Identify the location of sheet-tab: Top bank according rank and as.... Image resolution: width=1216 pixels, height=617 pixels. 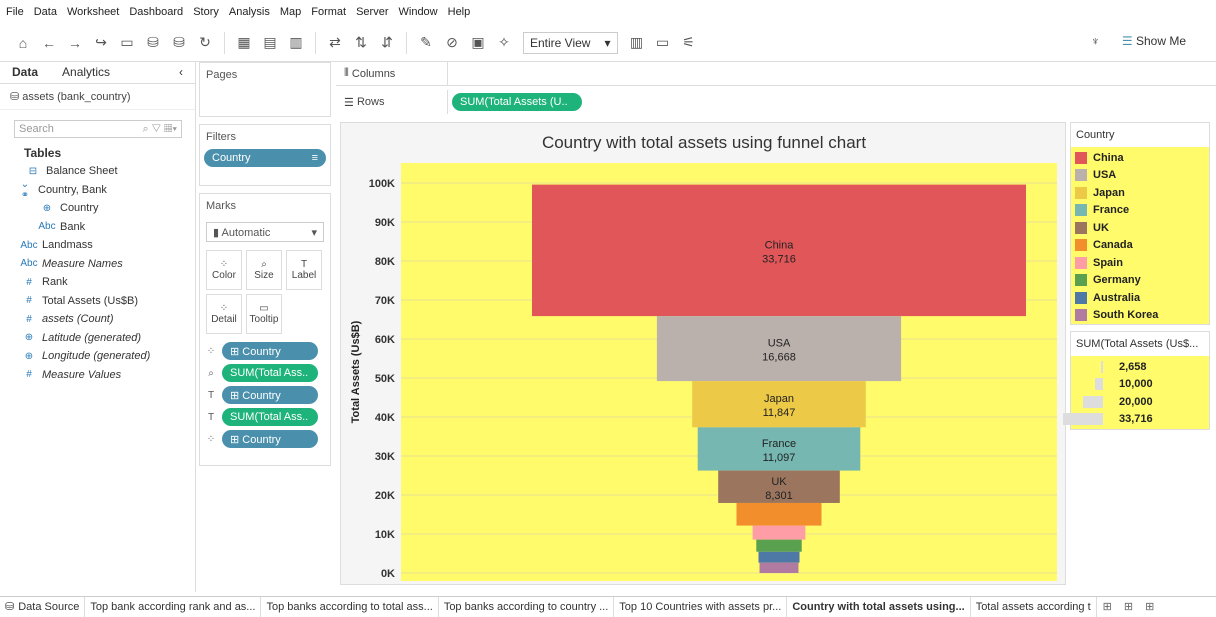
(173, 606).